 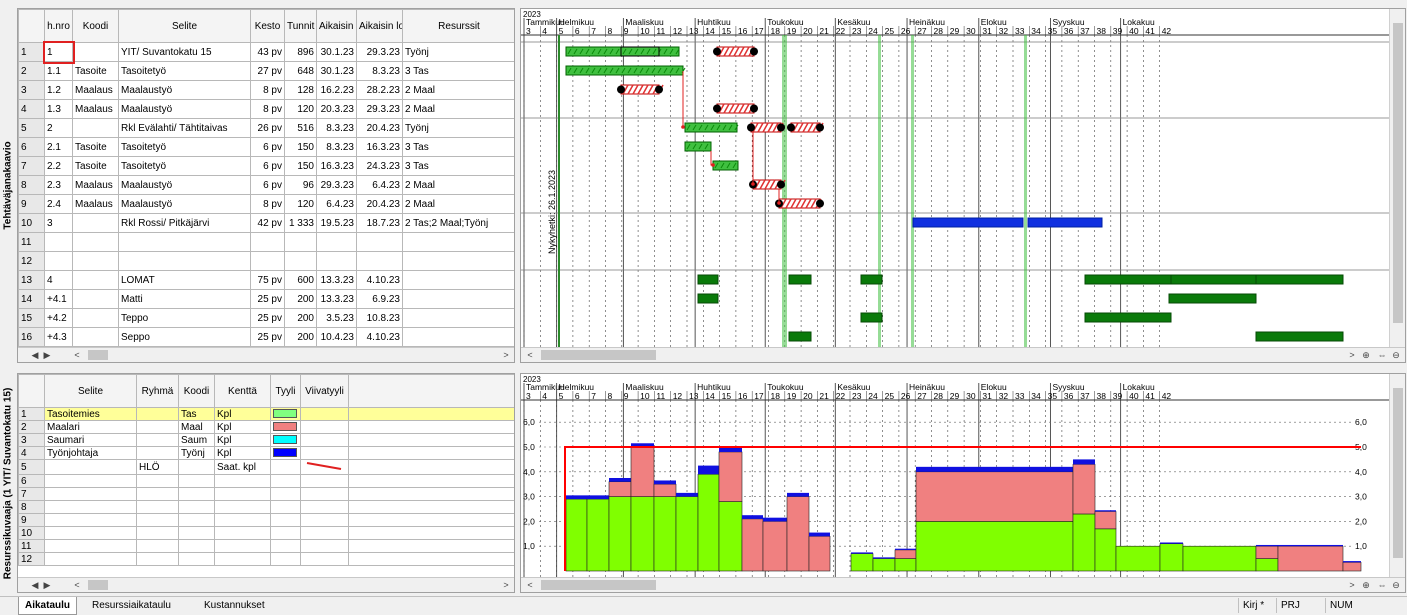 I want to click on task-cell-hnro: 4, so click(x=58, y=280).